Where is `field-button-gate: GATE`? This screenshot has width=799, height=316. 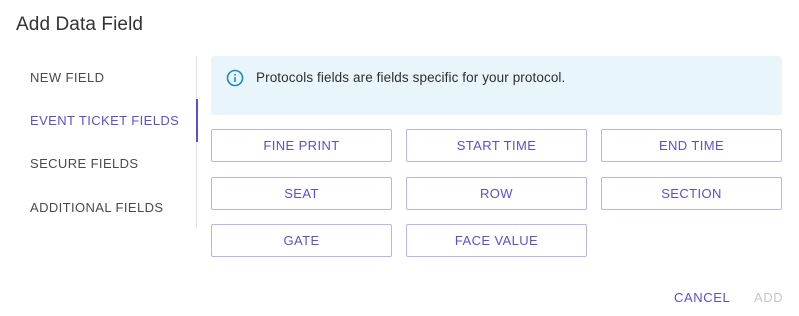
field-button-gate: GATE is located at coordinates (301, 240).